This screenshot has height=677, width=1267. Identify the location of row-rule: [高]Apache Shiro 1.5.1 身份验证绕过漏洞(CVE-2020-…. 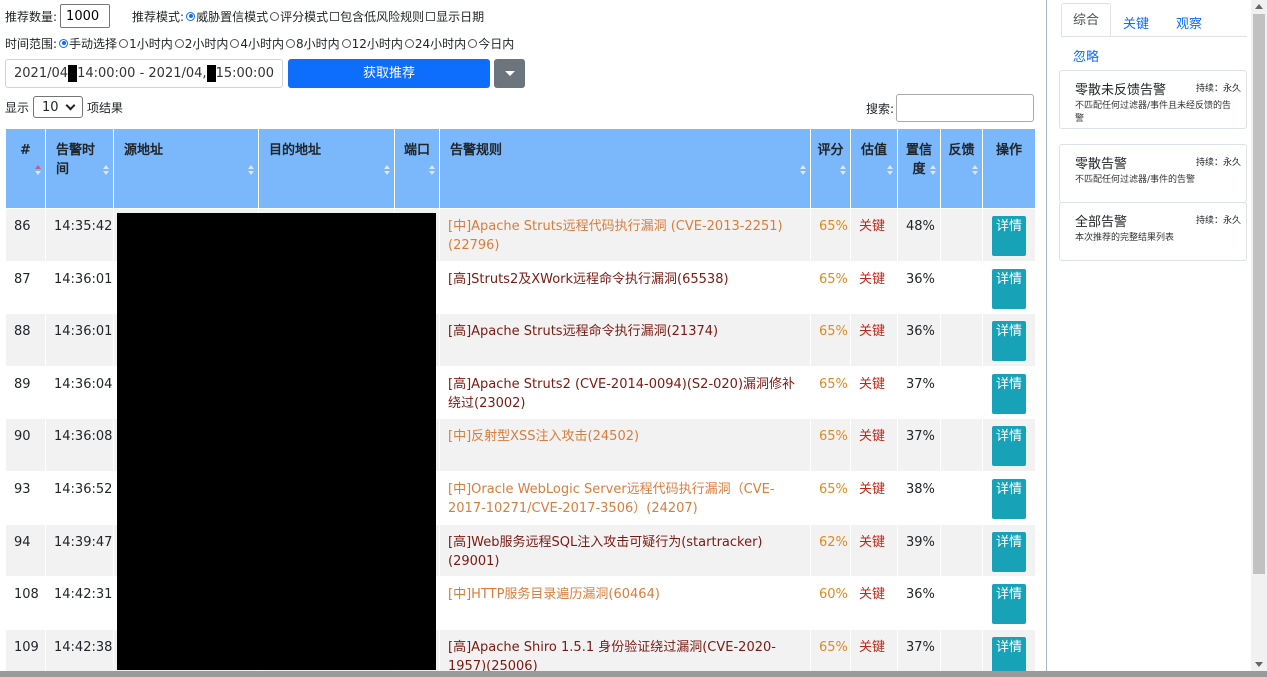
(625, 649).